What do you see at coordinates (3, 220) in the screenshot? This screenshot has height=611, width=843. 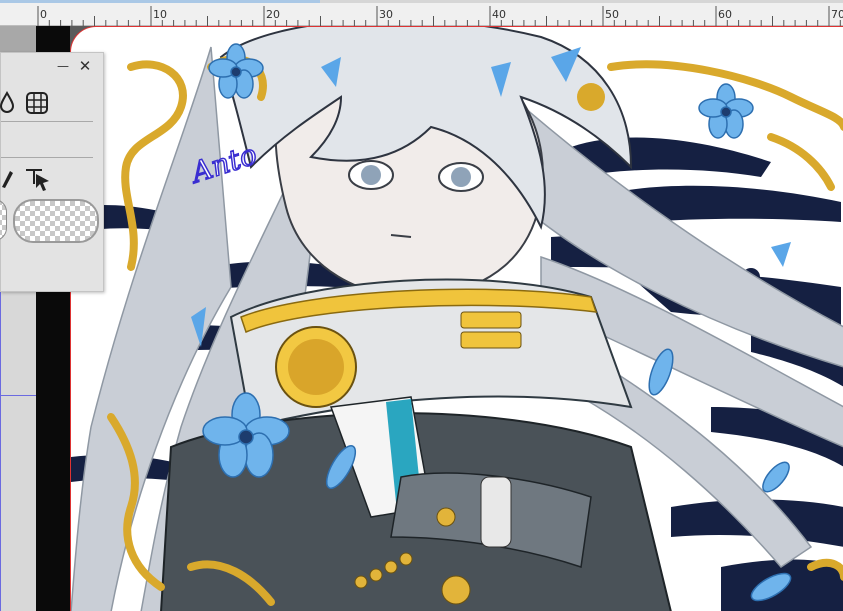 I see `texture-swatch-left` at bounding box center [3, 220].